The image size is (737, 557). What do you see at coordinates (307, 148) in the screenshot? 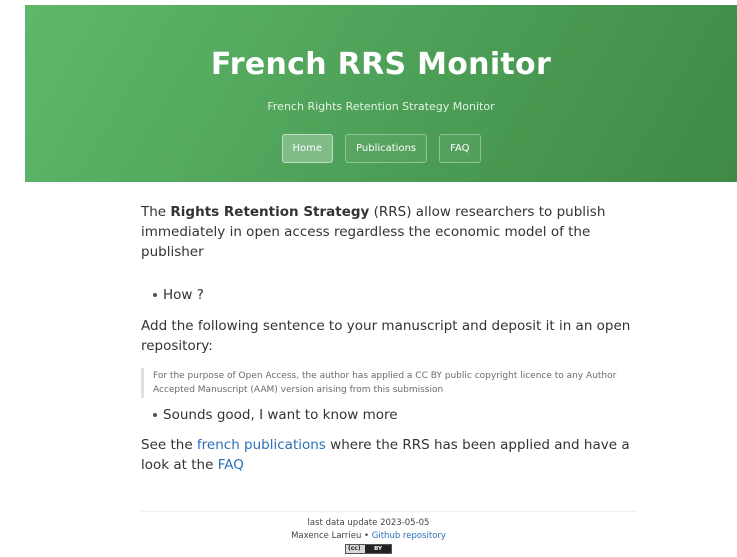
I see `nav-home-button: Home` at bounding box center [307, 148].